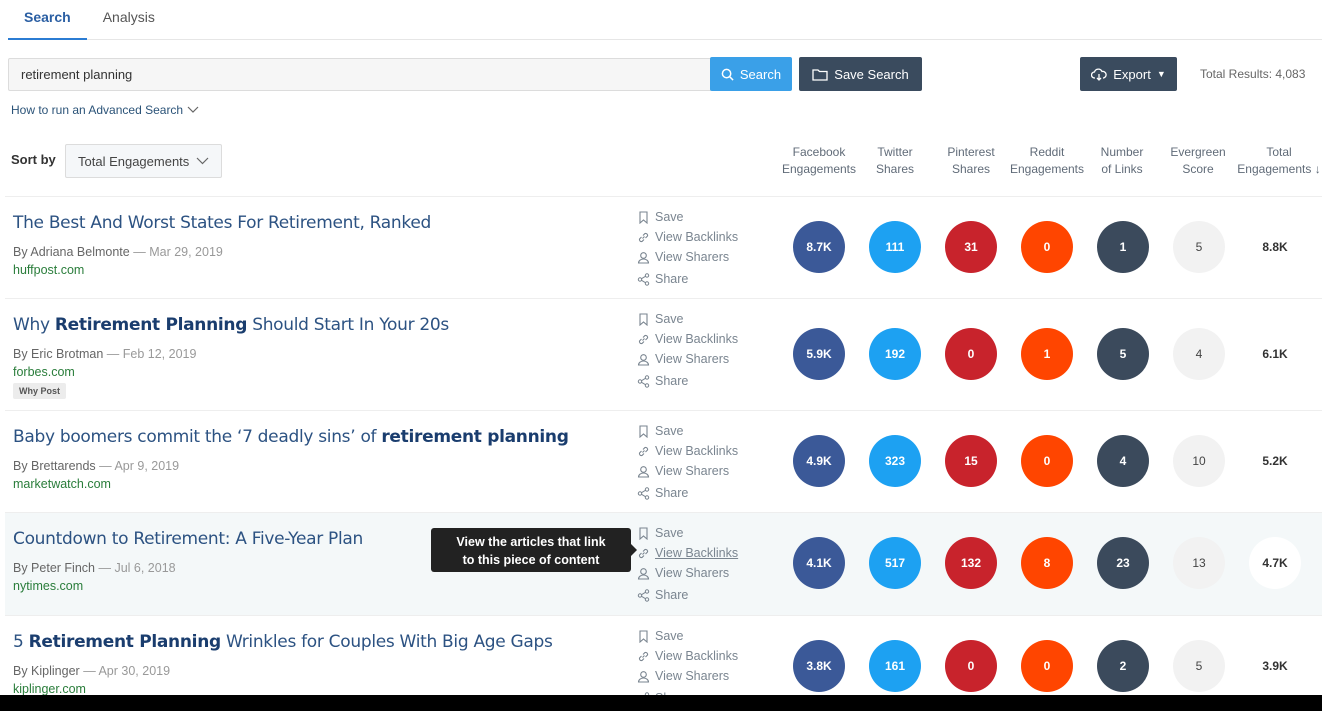 This screenshot has width=1322, height=711. I want to click on sort-arrow-icon: ↓, so click(1317, 169).